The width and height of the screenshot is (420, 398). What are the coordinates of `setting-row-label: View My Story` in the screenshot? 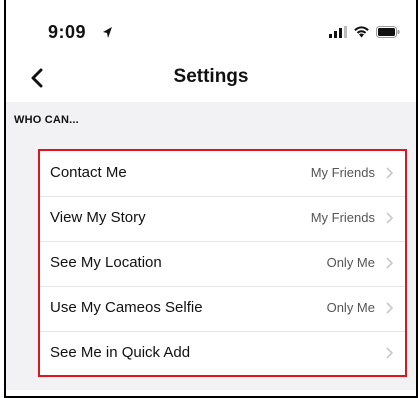 It's located at (98, 217).